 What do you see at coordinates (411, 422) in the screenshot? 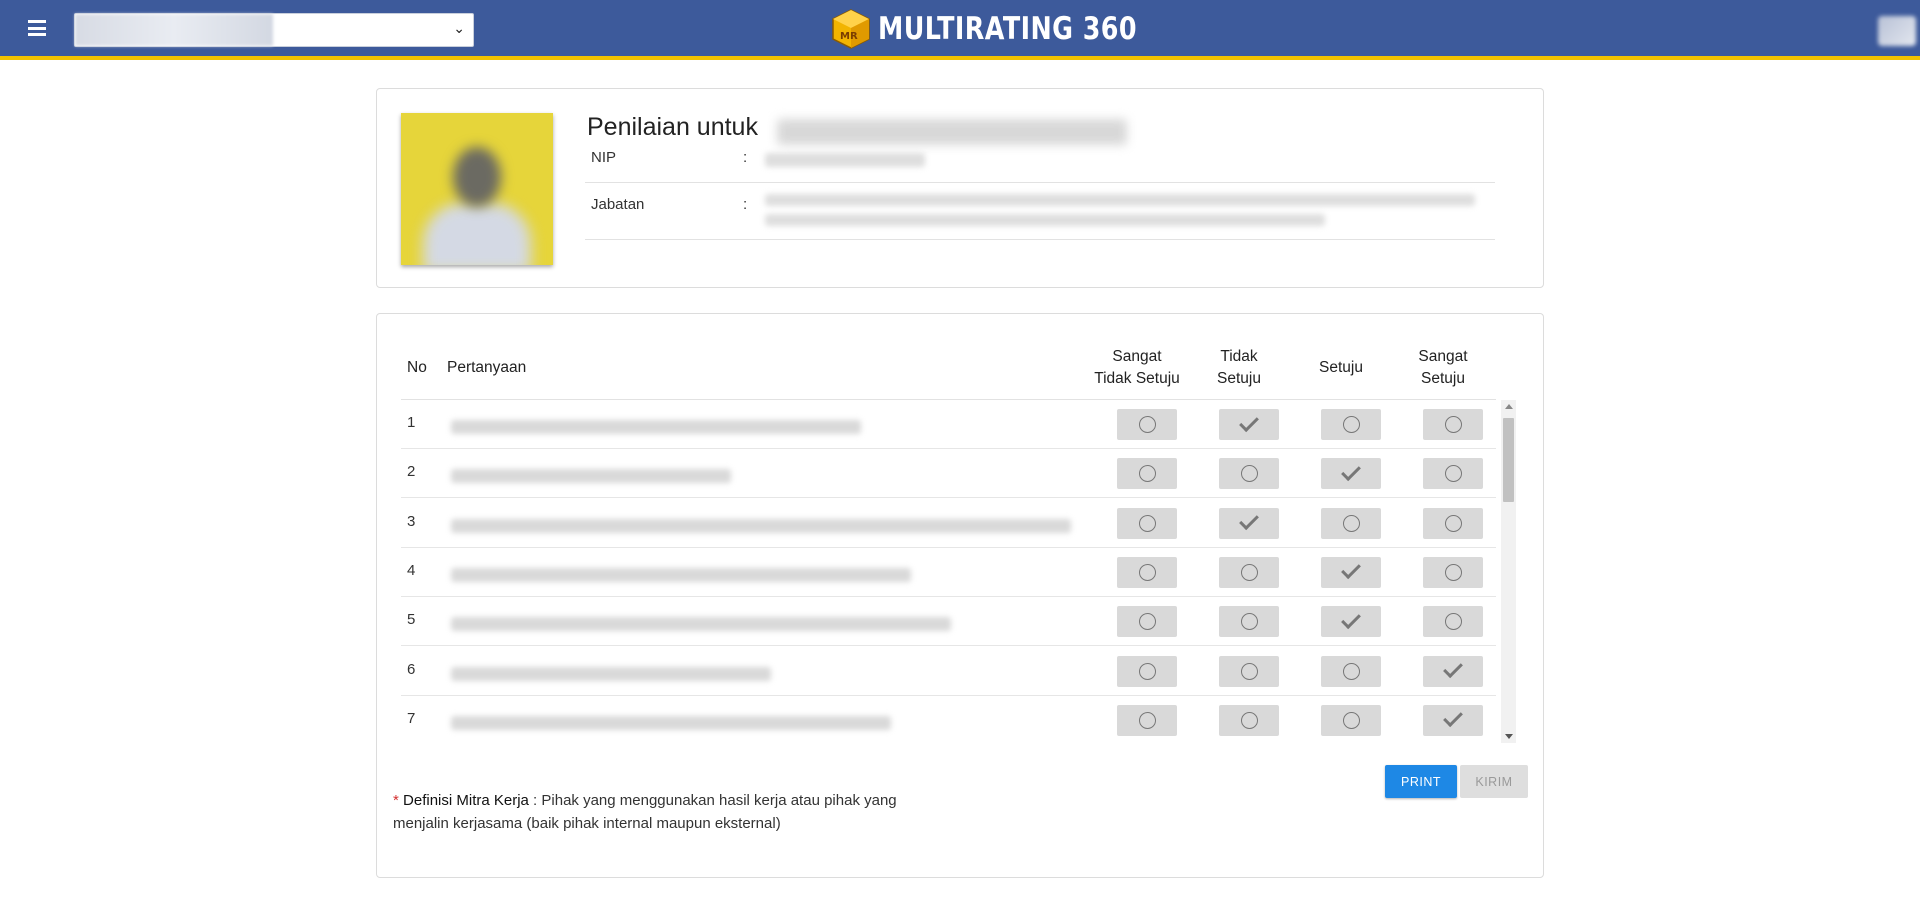
I see `question-number: 1` at bounding box center [411, 422].